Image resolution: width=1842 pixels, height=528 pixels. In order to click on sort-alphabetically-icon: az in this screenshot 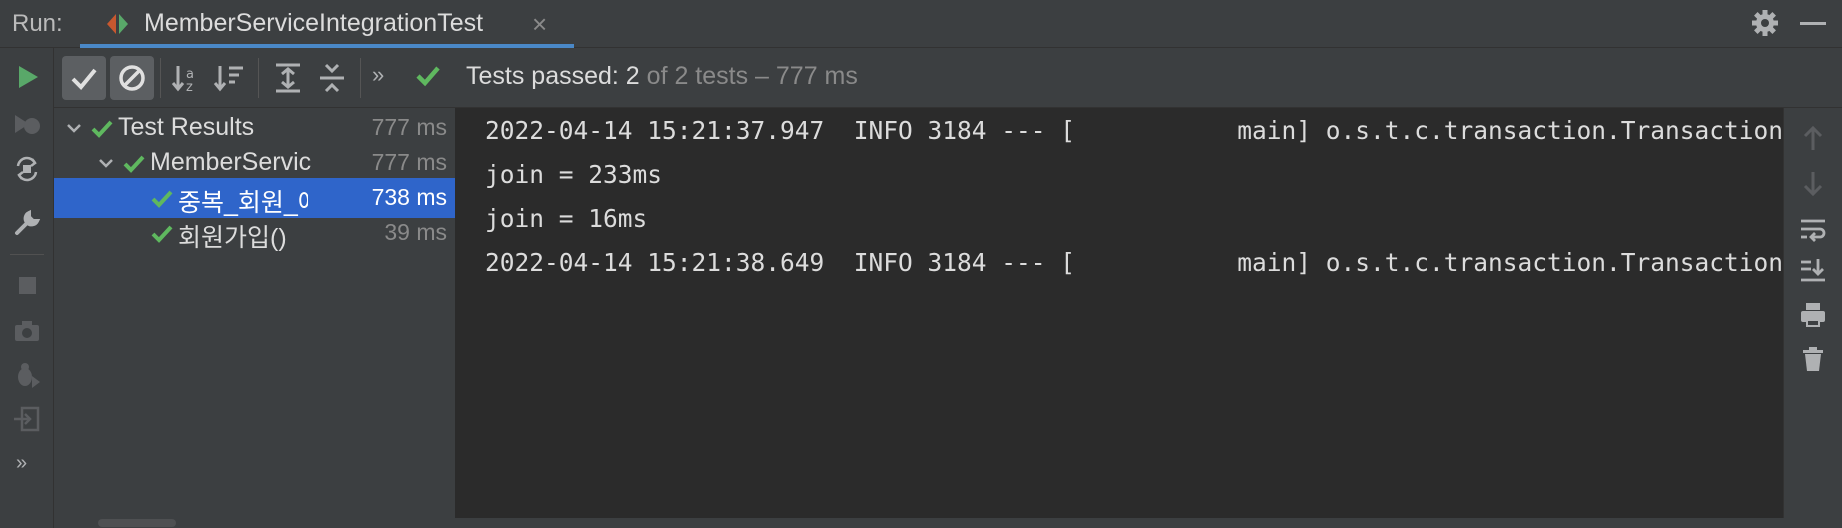, I will do `click(186, 78)`.